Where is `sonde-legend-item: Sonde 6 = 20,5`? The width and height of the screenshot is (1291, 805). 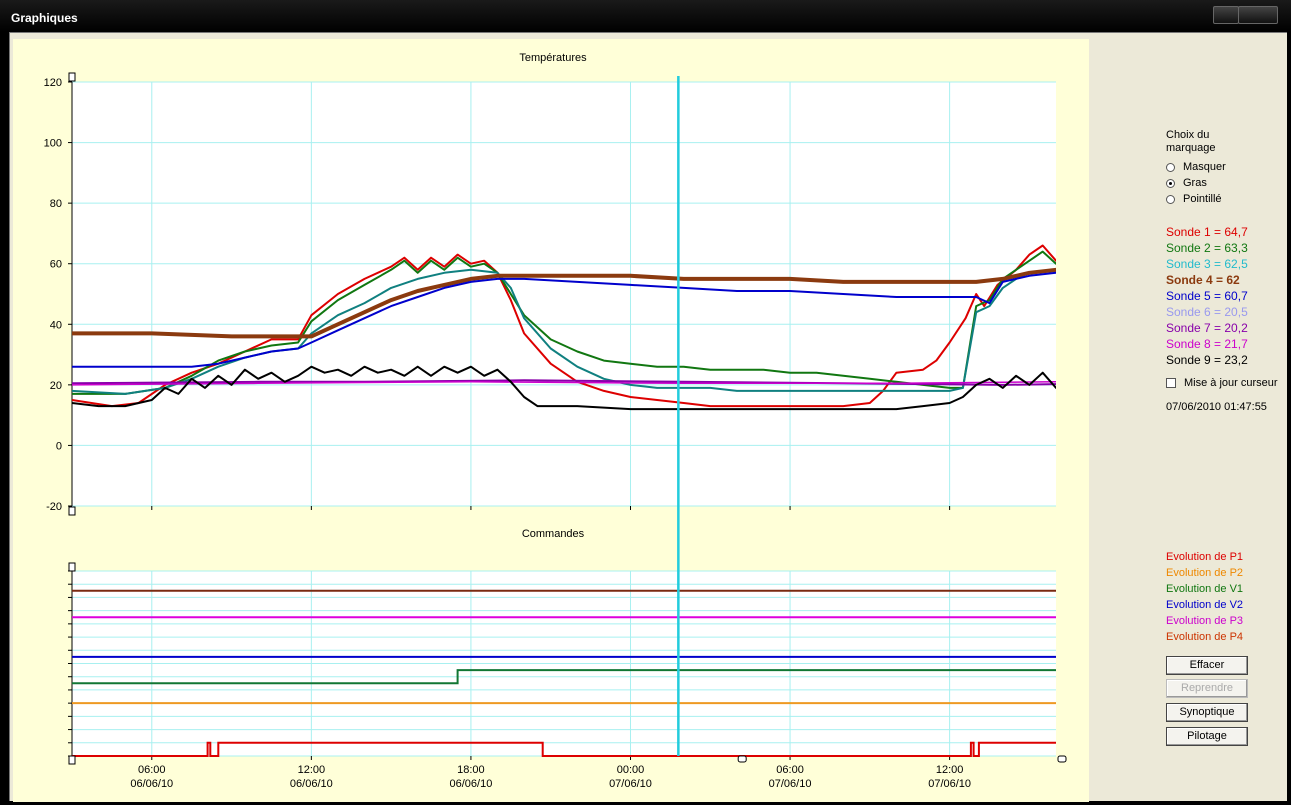 sonde-legend-item: Sonde 6 = 20,5 is located at coordinates (1207, 312).